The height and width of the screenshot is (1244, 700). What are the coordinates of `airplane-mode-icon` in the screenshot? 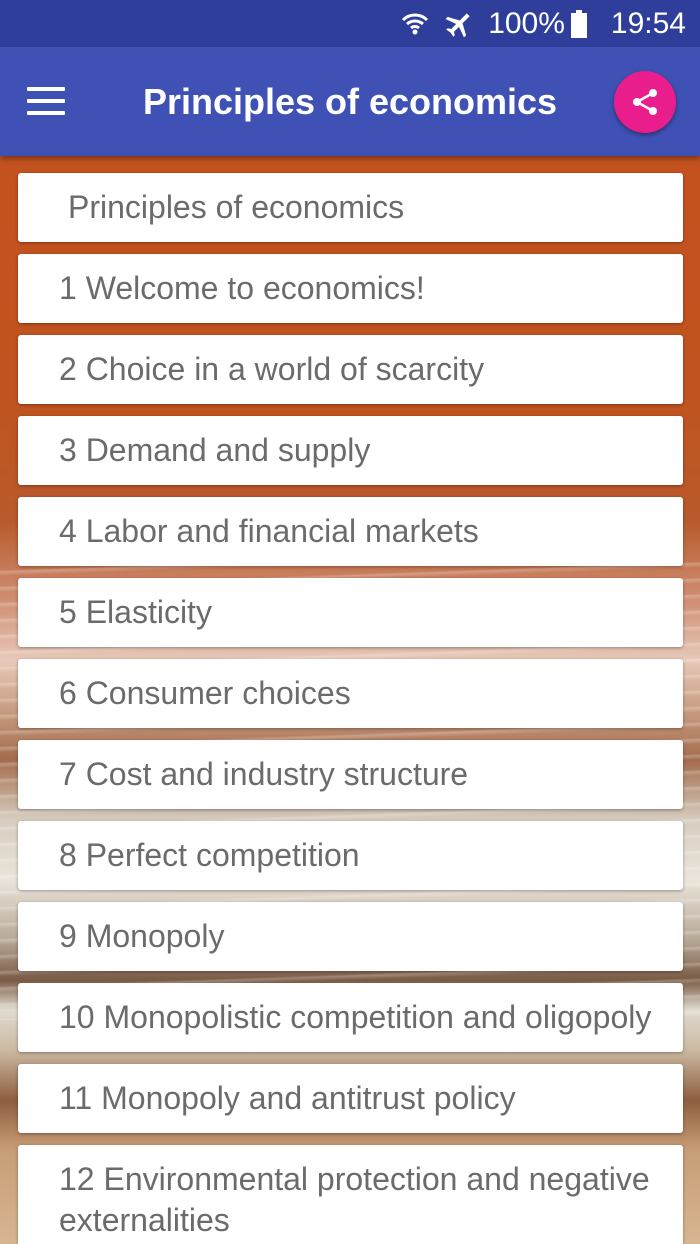 It's located at (459, 24).